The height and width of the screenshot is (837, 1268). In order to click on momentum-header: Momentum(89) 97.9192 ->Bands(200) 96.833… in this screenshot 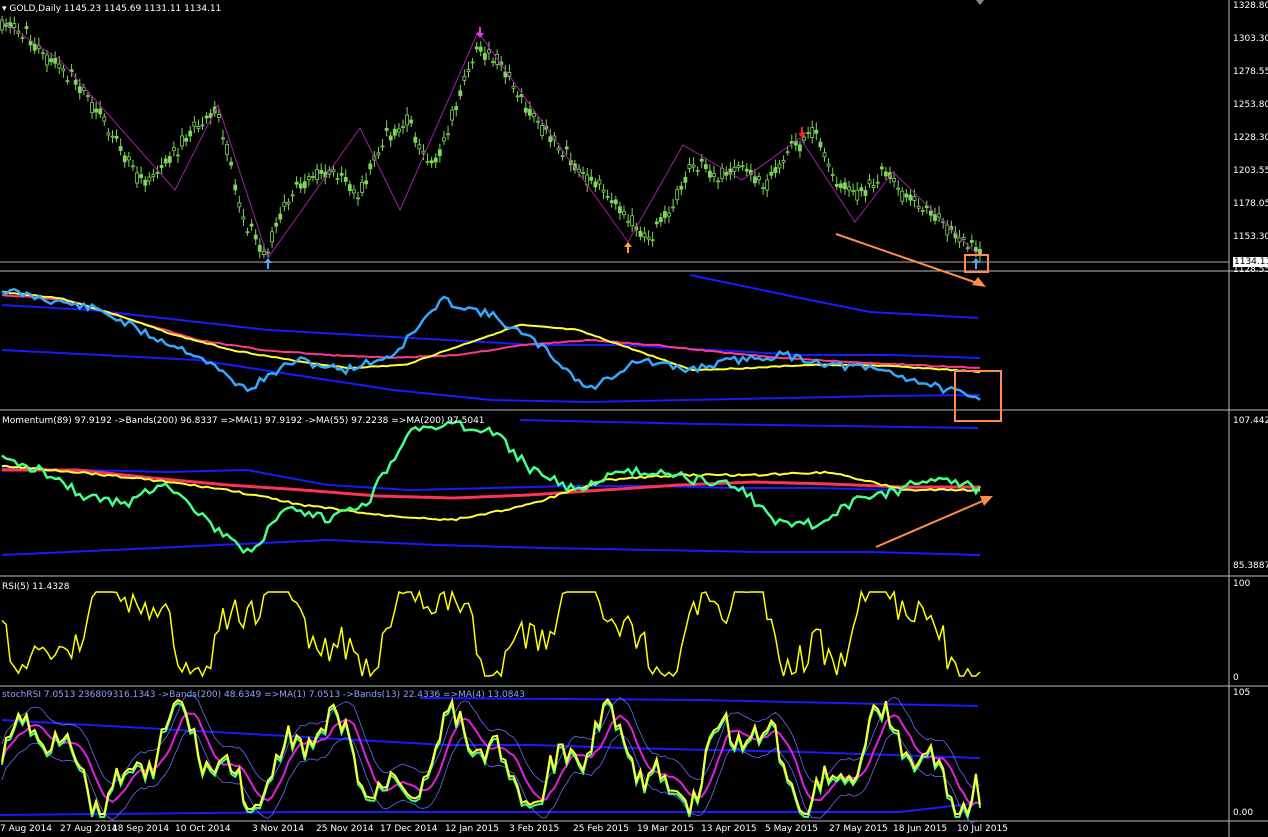, I will do `click(243, 421)`.